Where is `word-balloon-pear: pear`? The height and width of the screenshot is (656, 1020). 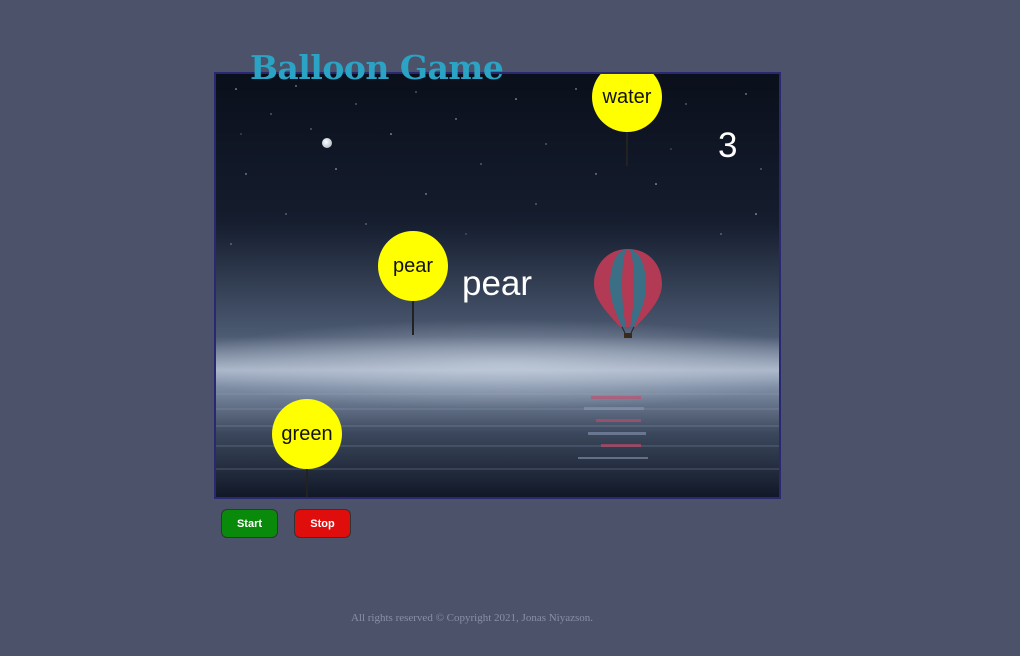
word-balloon-pear: pear is located at coordinates (413, 283).